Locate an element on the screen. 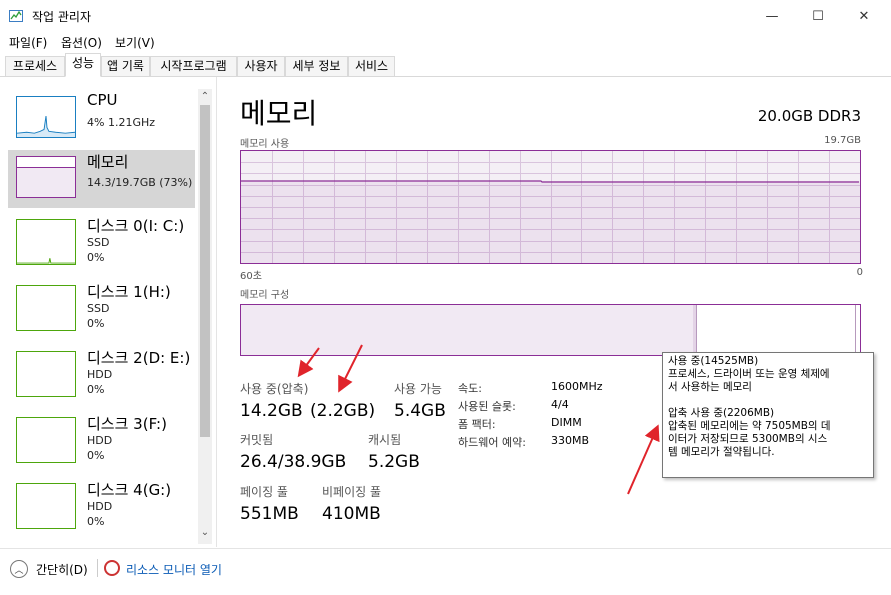  red-arrow-compressed is located at coordinates (350, 368).